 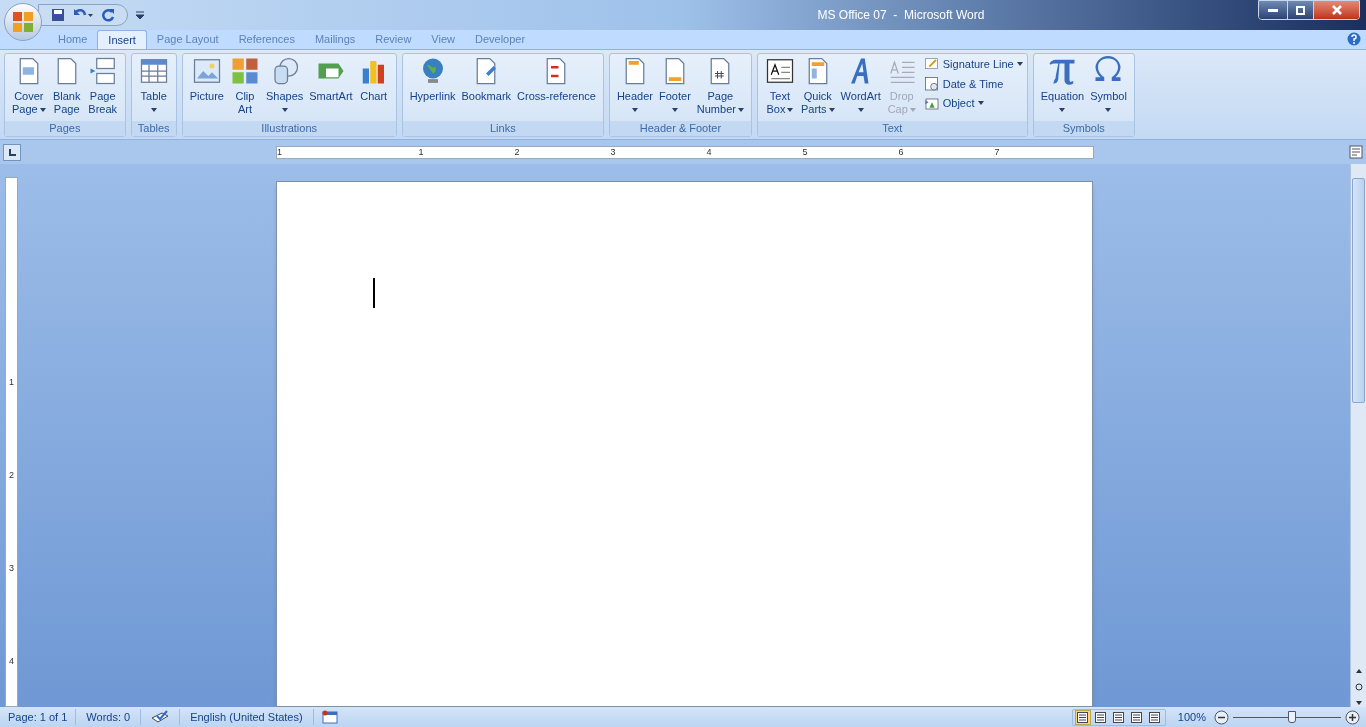 What do you see at coordinates (931, 83) in the screenshot?
I see `calendar-icon` at bounding box center [931, 83].